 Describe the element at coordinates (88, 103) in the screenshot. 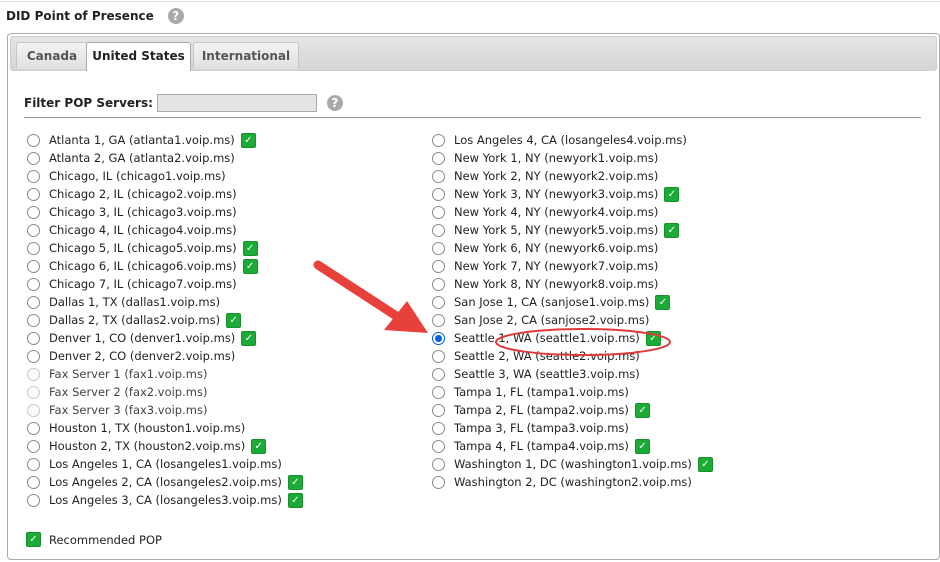

I see `filter-label: Filter POP Servers:` at that location.